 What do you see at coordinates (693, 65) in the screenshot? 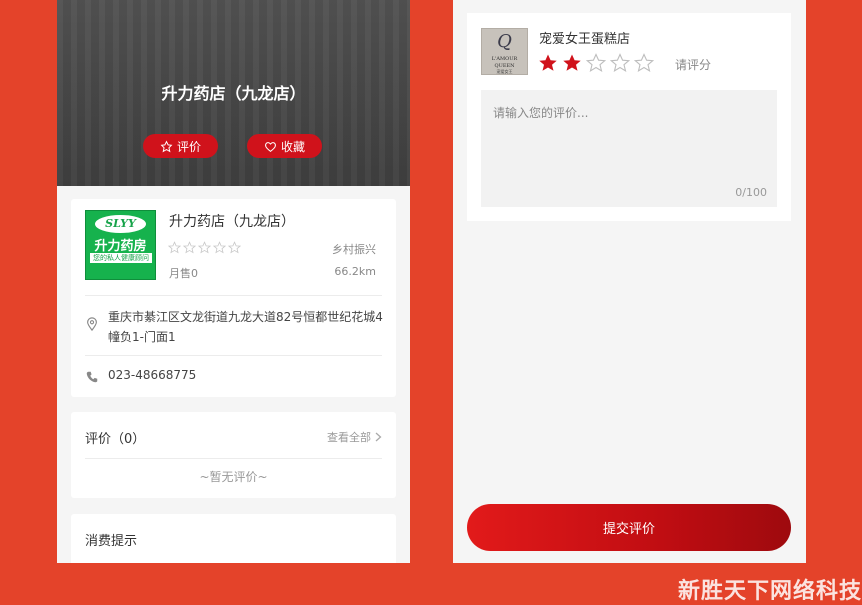
I see `rating-hint: 请评分` at bounding box center [693, 65].